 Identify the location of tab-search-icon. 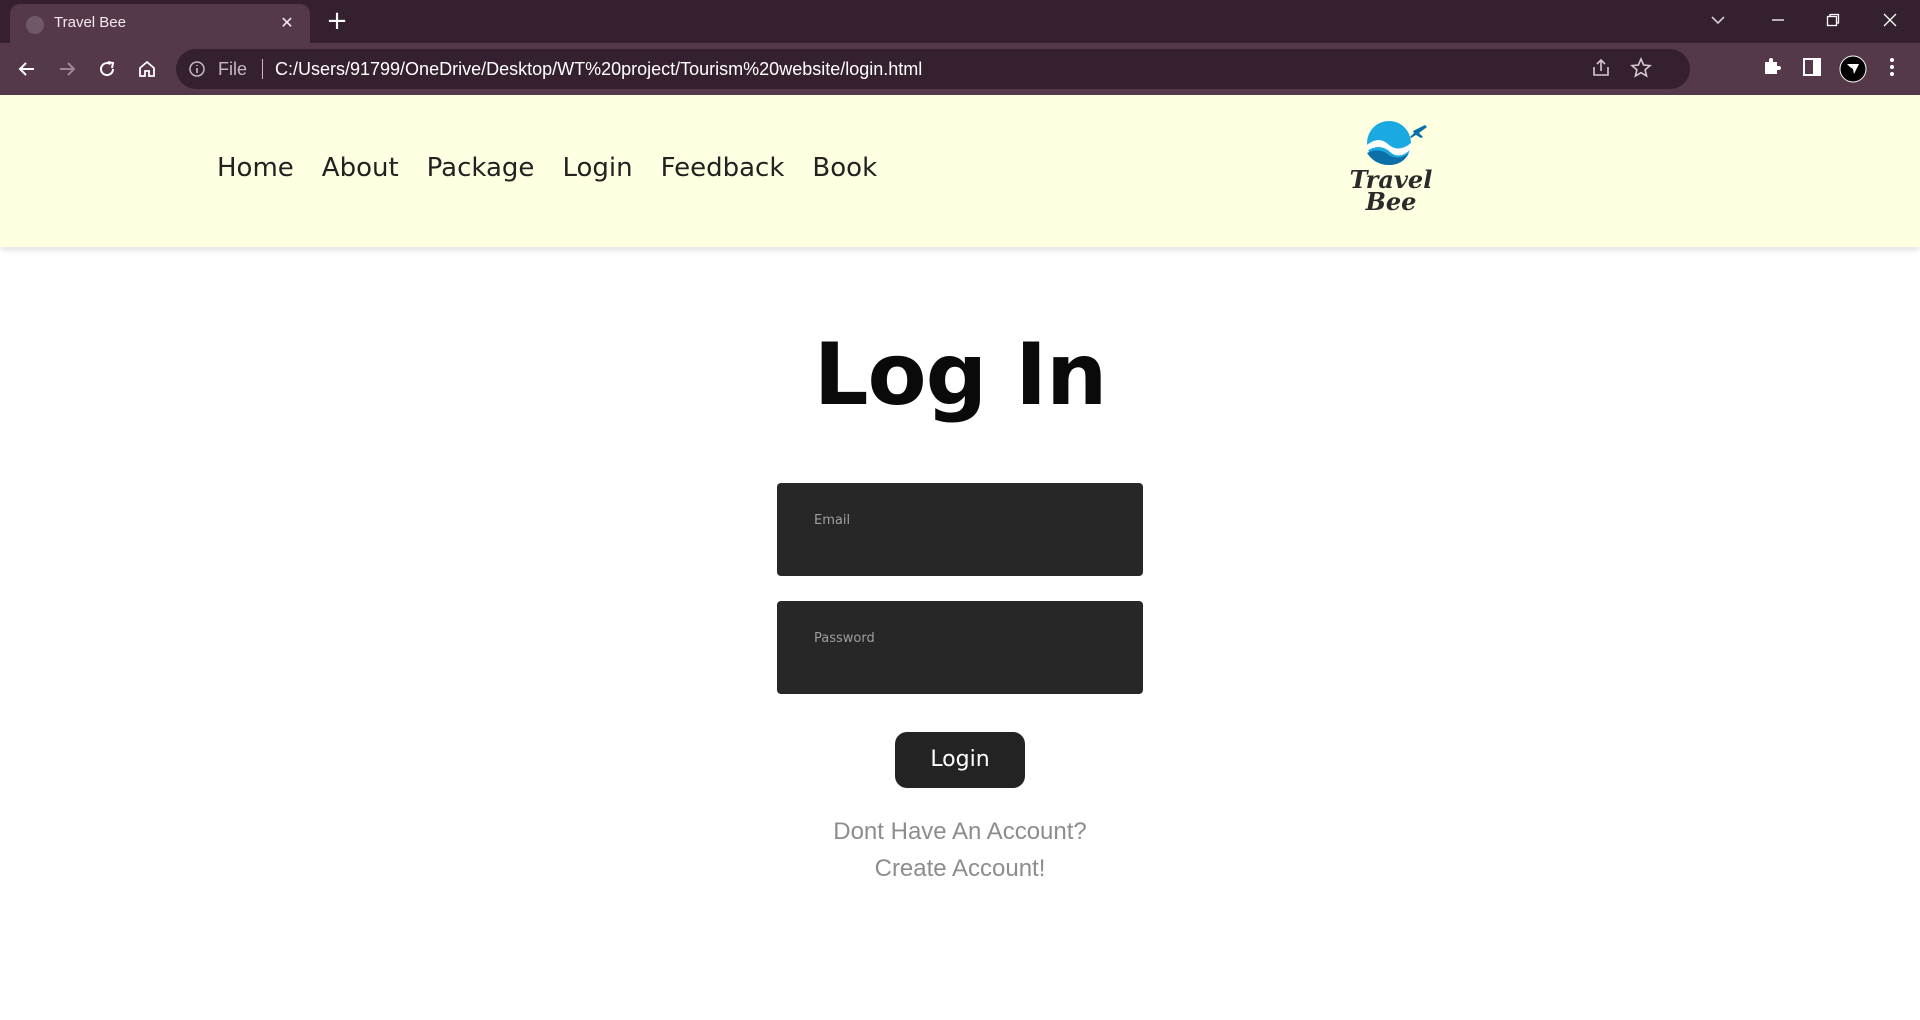
(1718, 20).